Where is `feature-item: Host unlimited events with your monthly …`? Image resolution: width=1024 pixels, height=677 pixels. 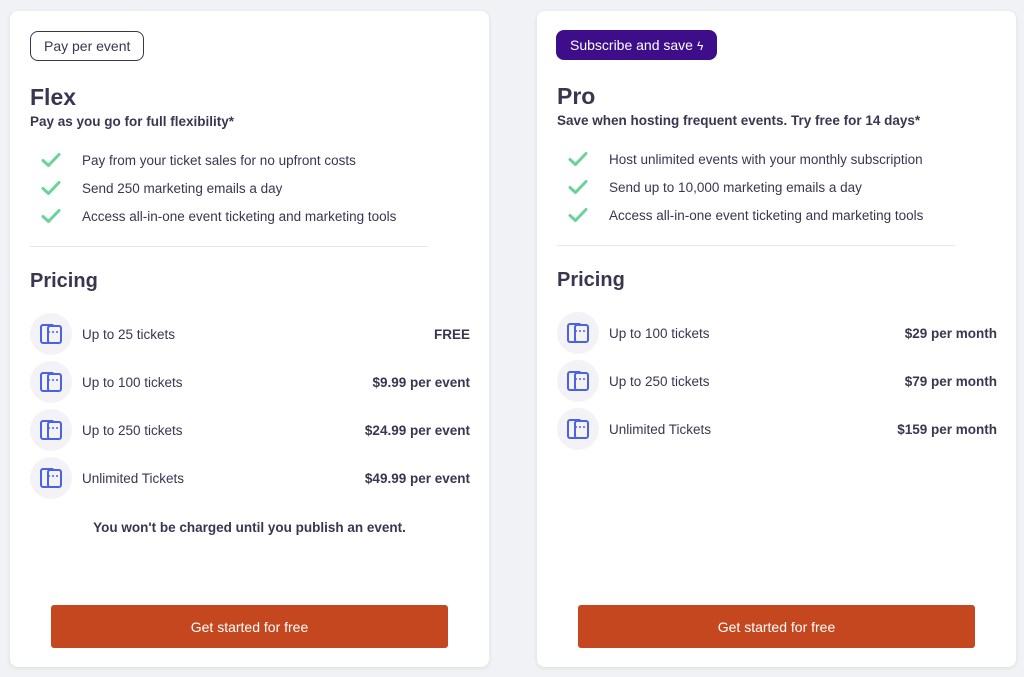
feature-item: Host unlimited events with your monthly … is located at coordinates (745, 159).